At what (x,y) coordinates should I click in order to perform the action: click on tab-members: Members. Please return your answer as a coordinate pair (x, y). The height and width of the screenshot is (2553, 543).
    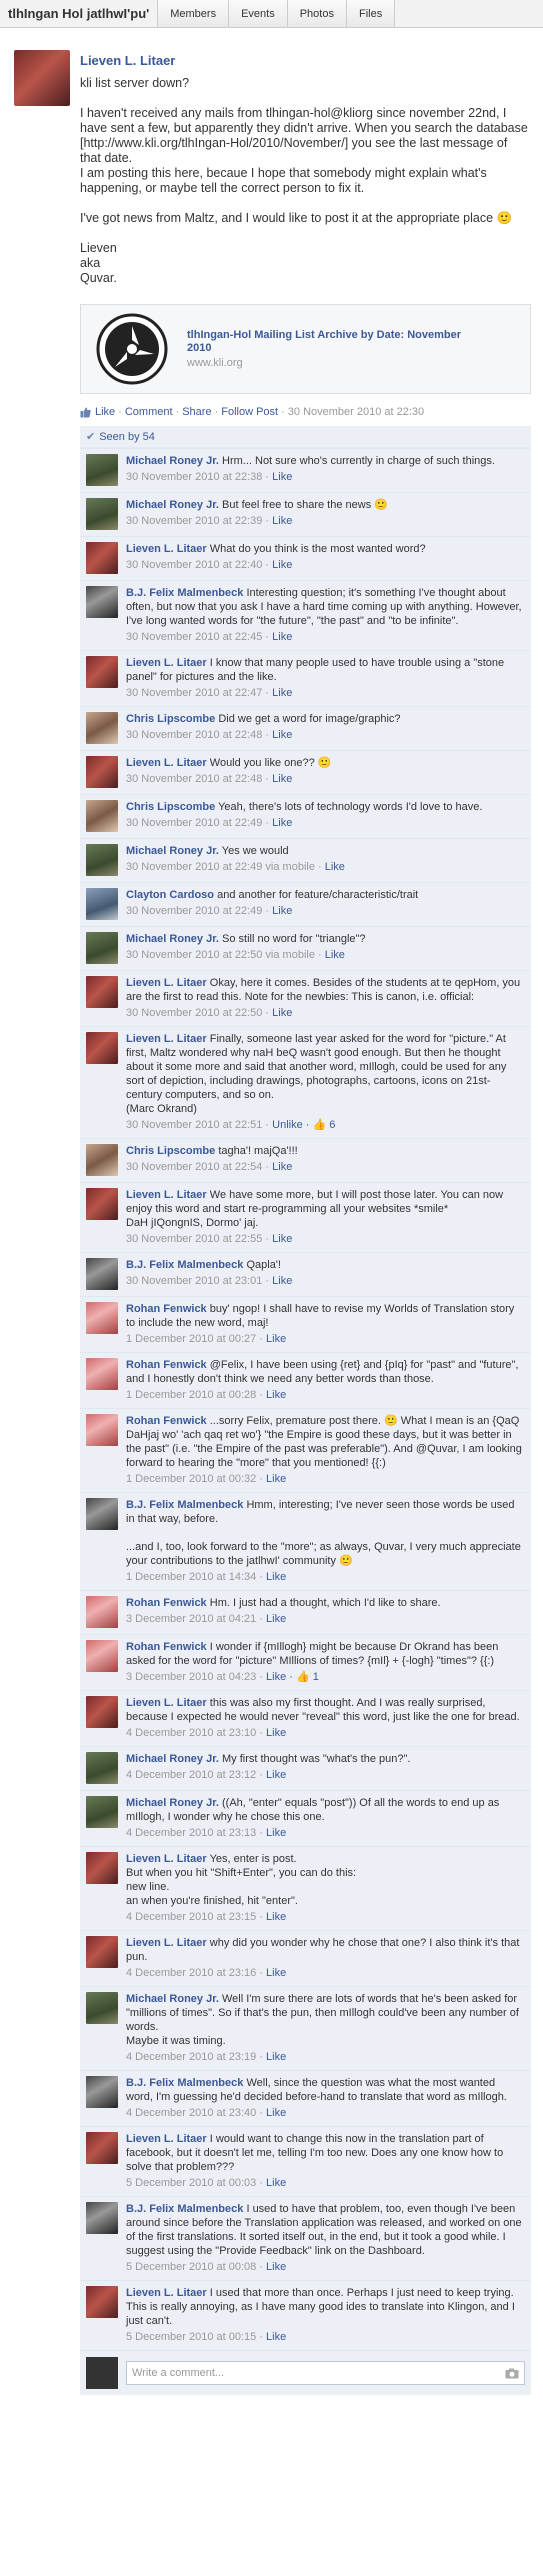
    Looking at the image, I should click on (193, 13).